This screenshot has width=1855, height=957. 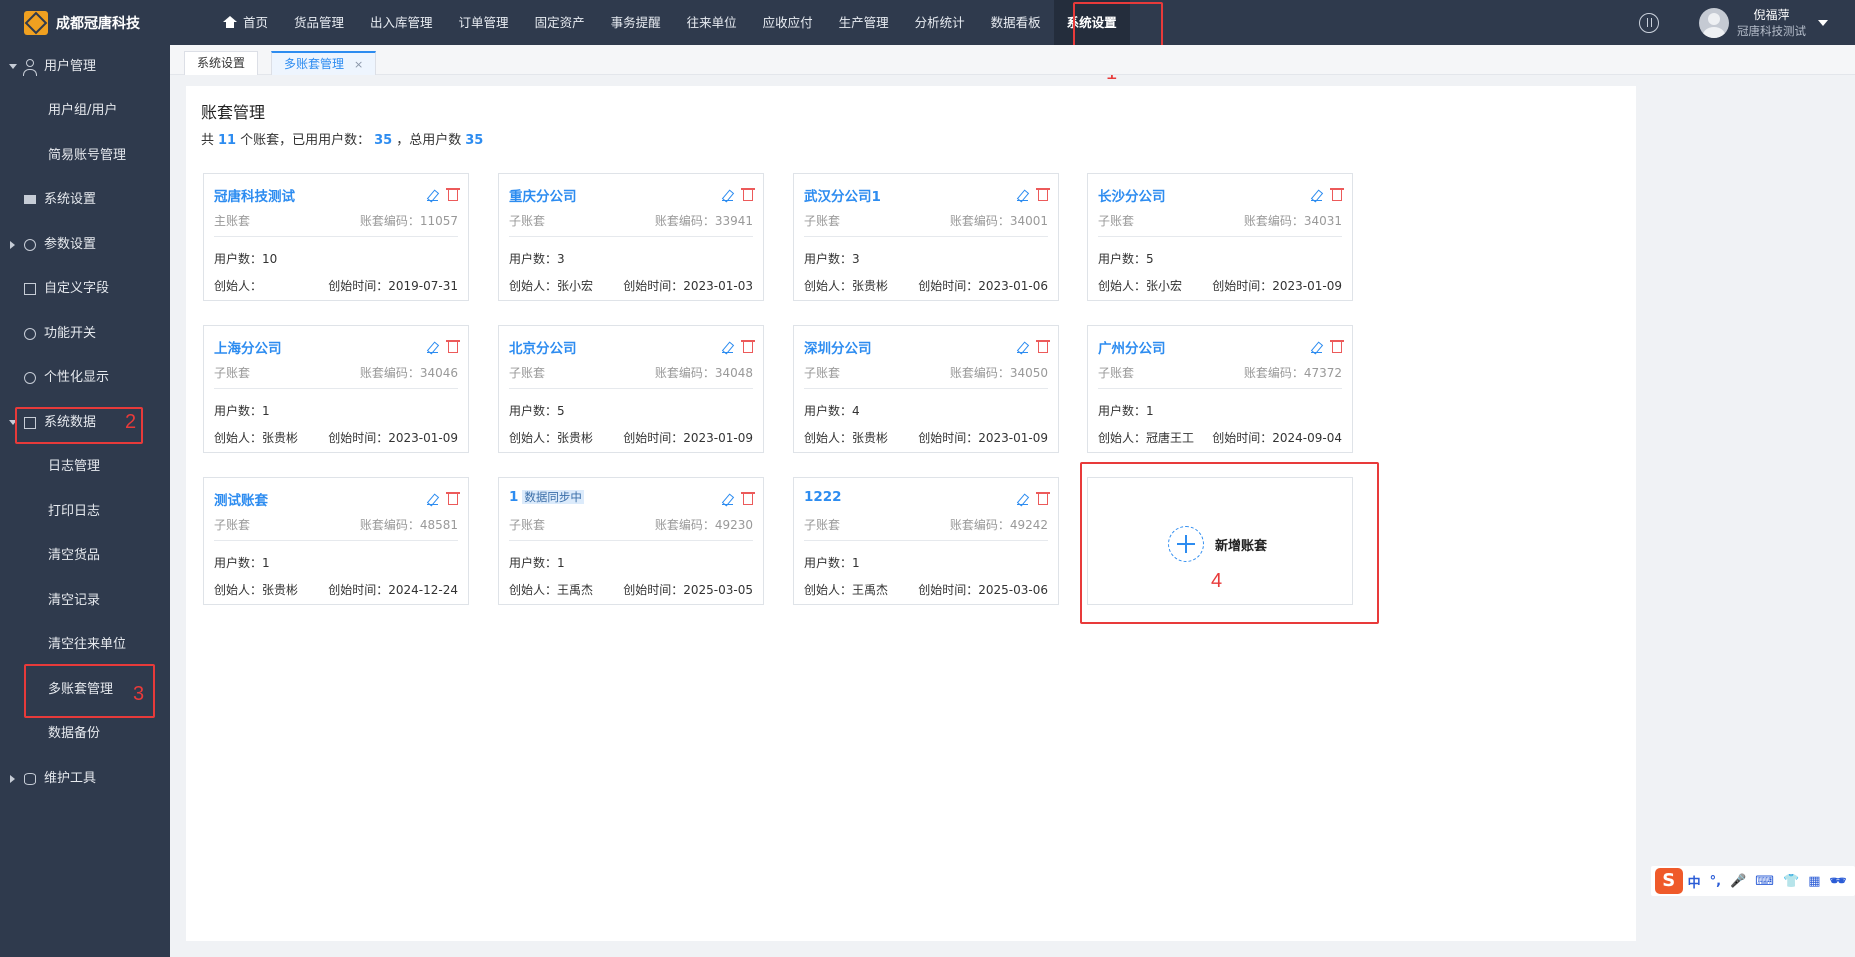 What do you see at coordinates (383, 140) in the screenshot?
I see `used-user-count: 35` at bounding box center [383, 140].